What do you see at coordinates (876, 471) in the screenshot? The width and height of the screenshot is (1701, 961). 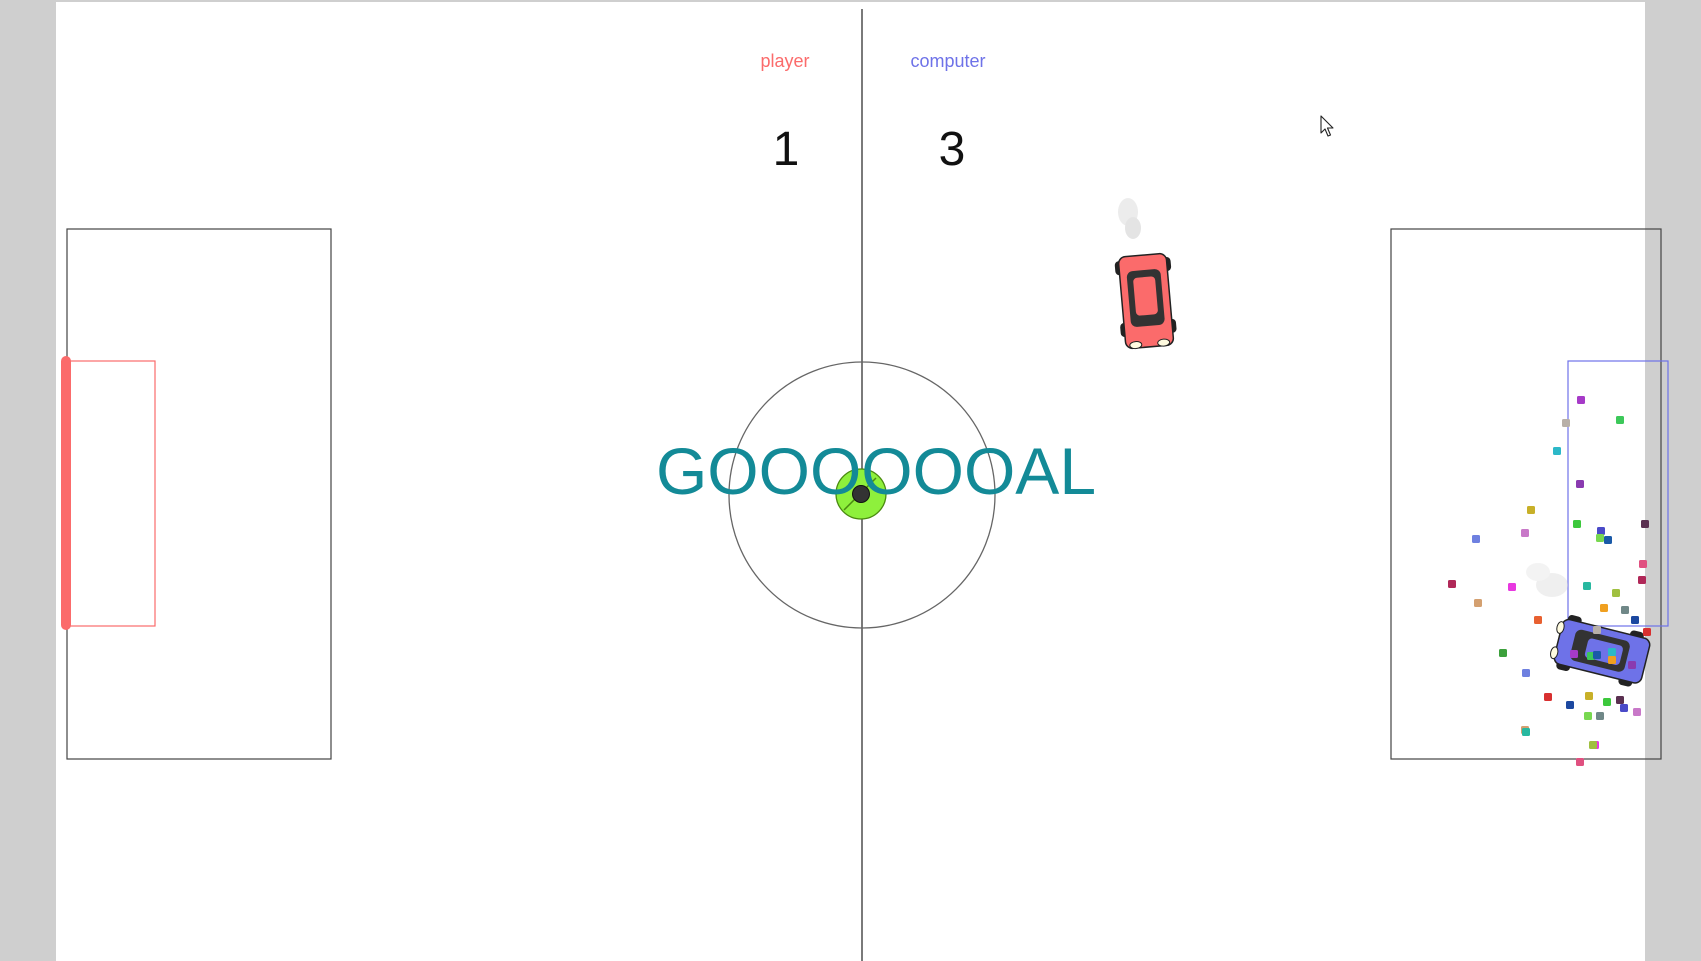 I see `goal-banner: GOOOOOOAL` at bounding box center [876, 471].